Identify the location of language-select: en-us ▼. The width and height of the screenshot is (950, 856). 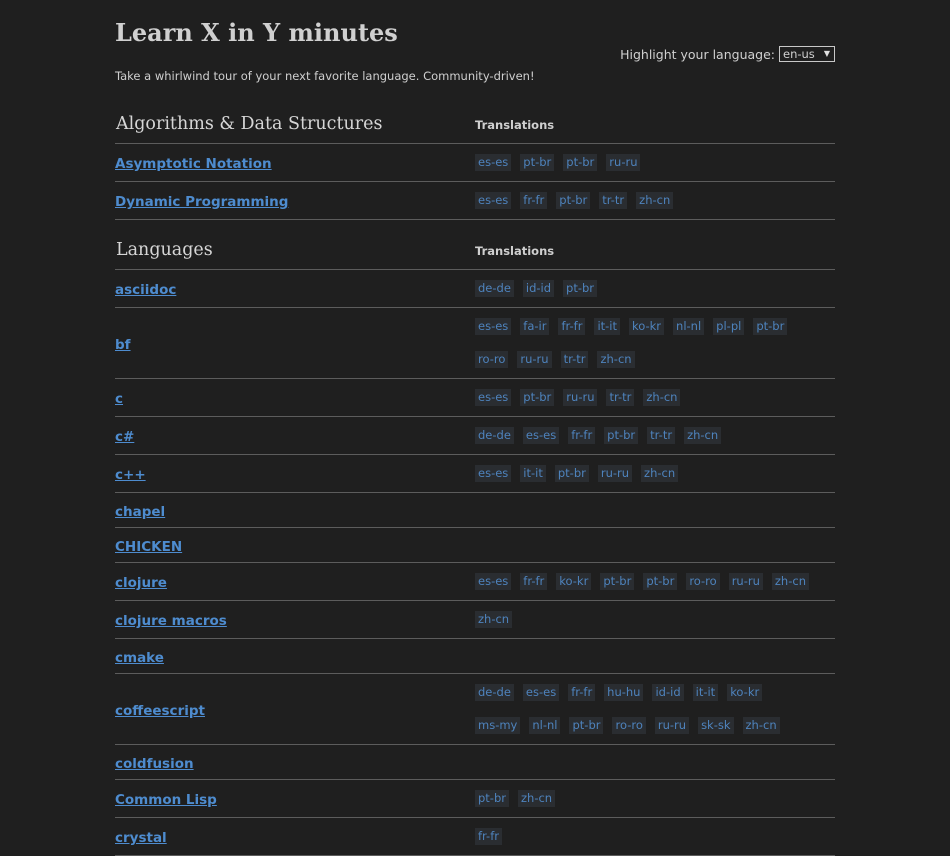
(807, 54).